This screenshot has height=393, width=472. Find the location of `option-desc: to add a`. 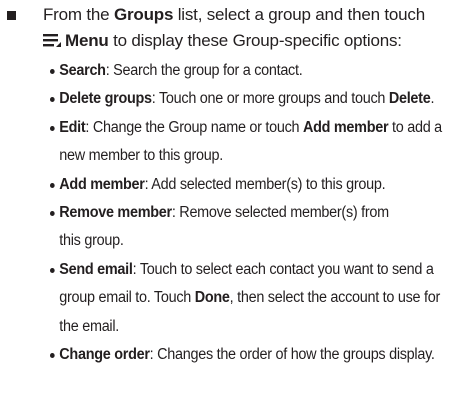

option-desc: to add a is located at coordinates (415, 127).